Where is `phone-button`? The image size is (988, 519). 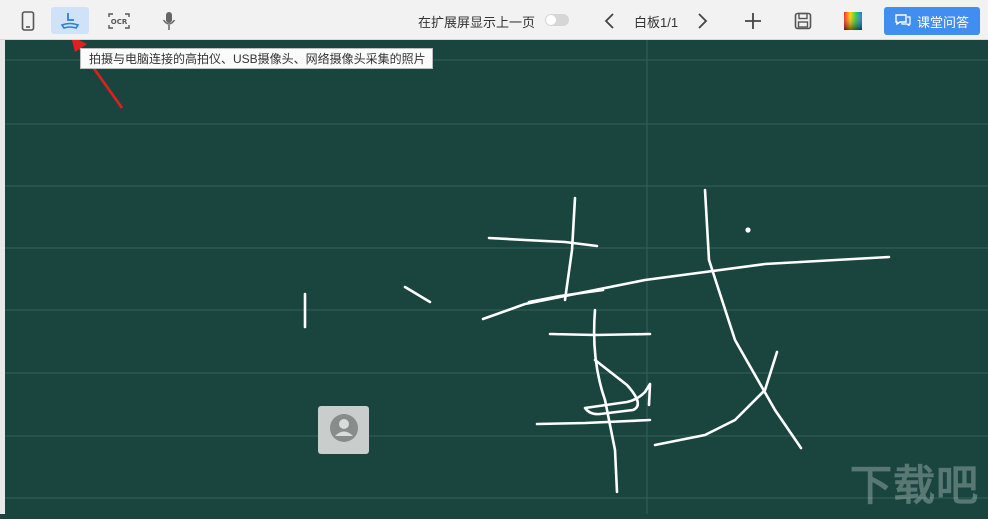
phone-button is located at coordinates (28, 20).